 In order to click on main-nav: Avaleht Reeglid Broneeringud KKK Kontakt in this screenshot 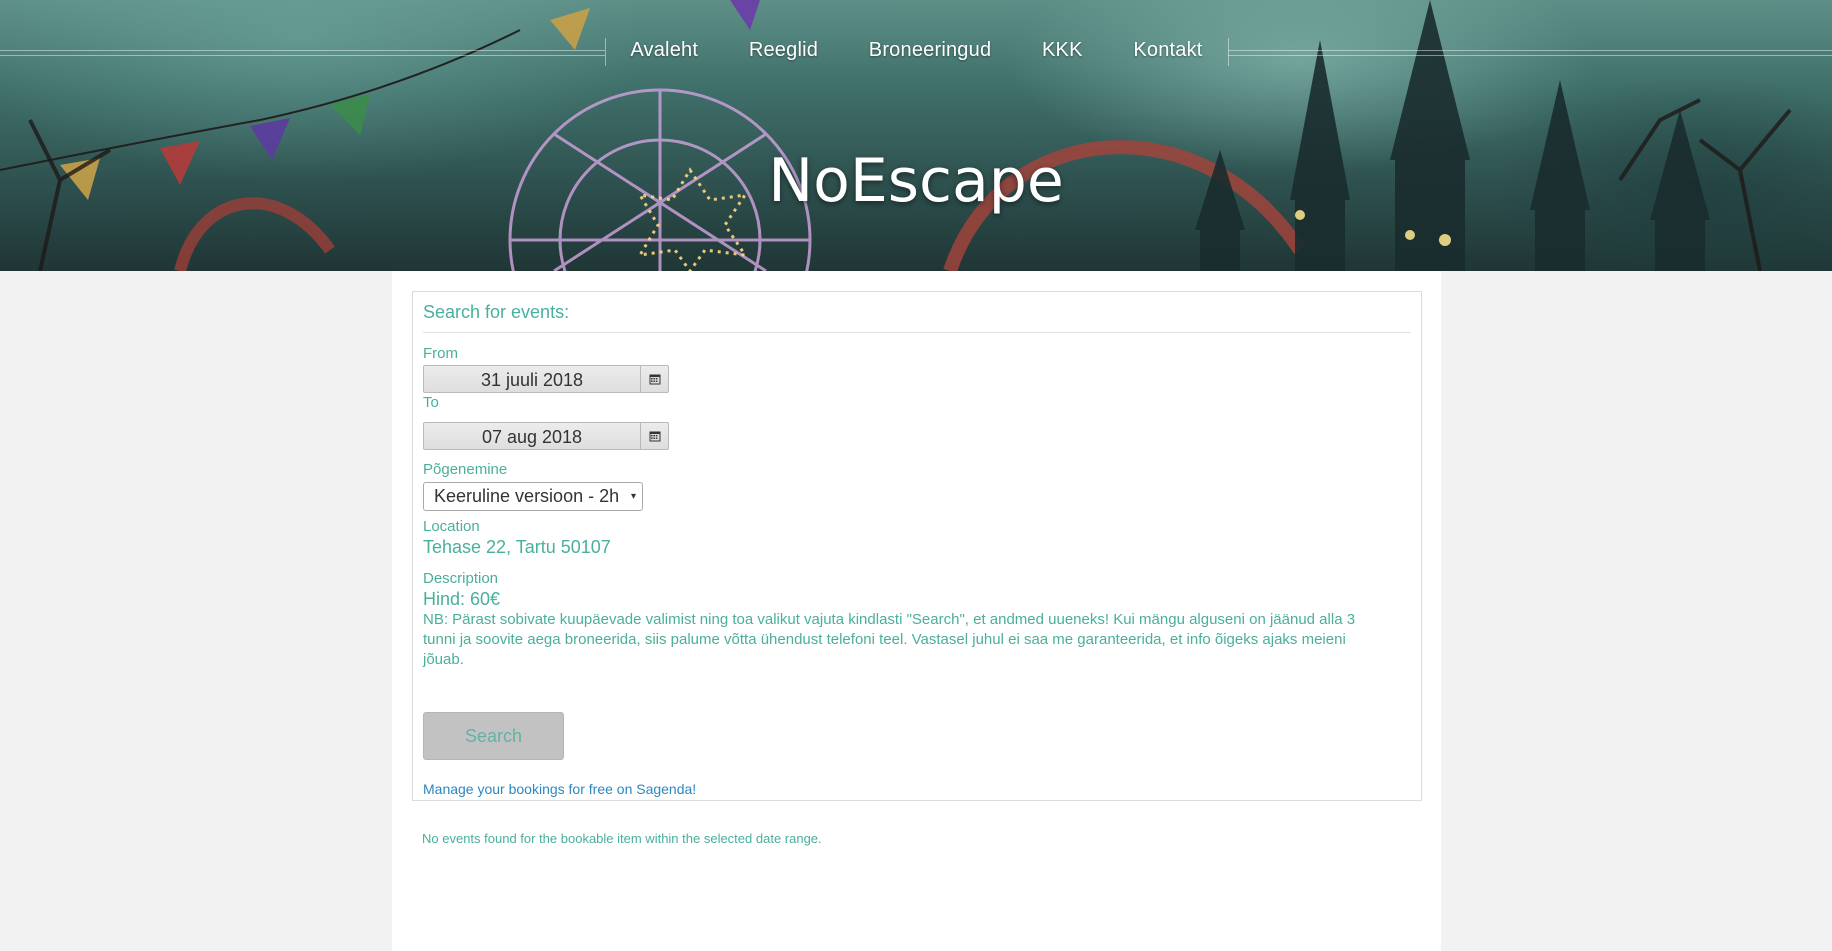, I will do `click(916, 50)`.